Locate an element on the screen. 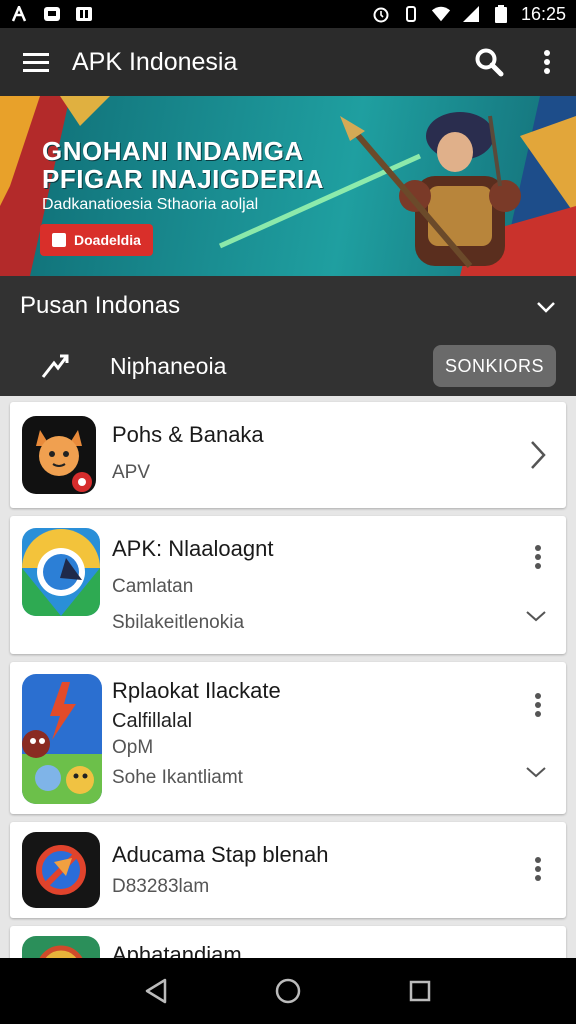  app-detail: D83283lam is located at coordinates (161, 886).